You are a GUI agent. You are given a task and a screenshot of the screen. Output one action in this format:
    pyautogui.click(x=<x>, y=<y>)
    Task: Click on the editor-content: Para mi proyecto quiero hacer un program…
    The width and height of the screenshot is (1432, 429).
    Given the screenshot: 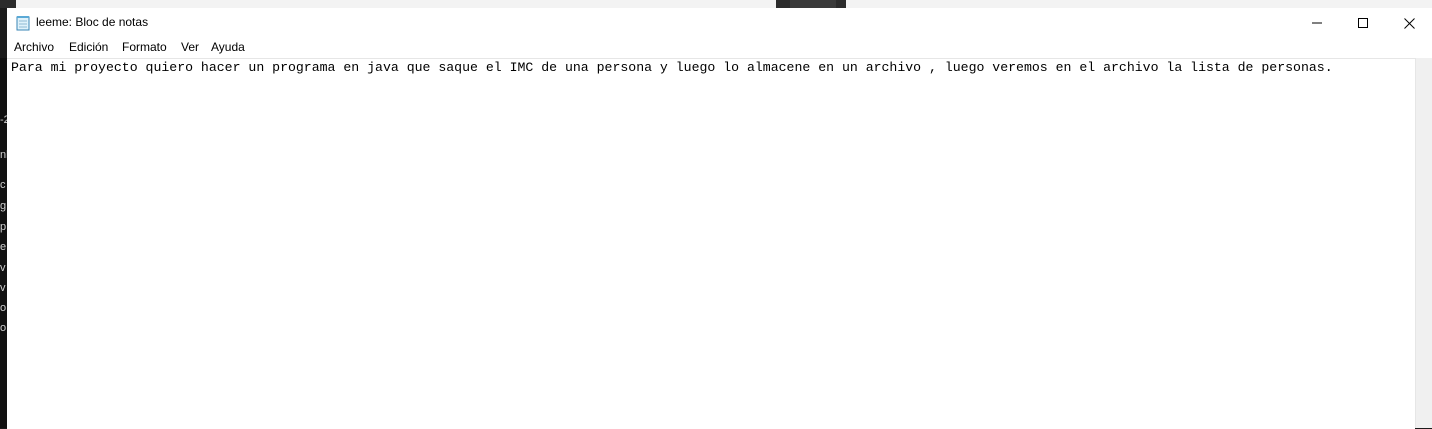 What is the action you would take?
    pyautogui.click(x=672, y=68)
    